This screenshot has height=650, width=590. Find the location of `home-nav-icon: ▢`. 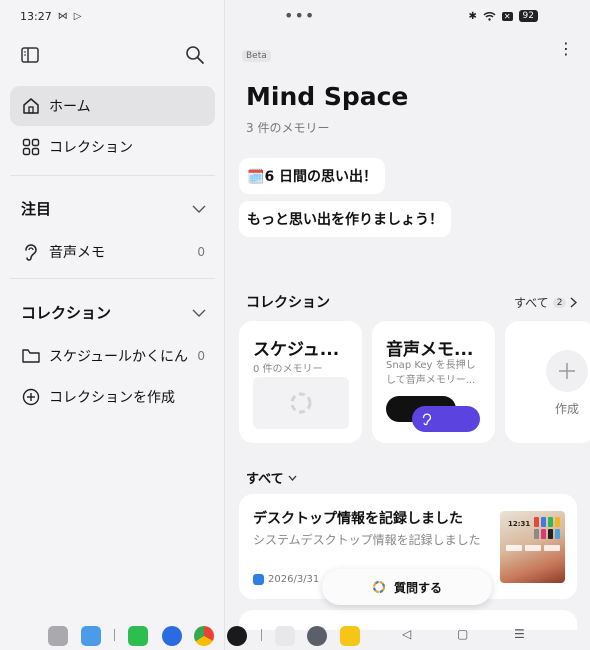

home-nav-icon: ▢ is located at coordinates (462, 634).